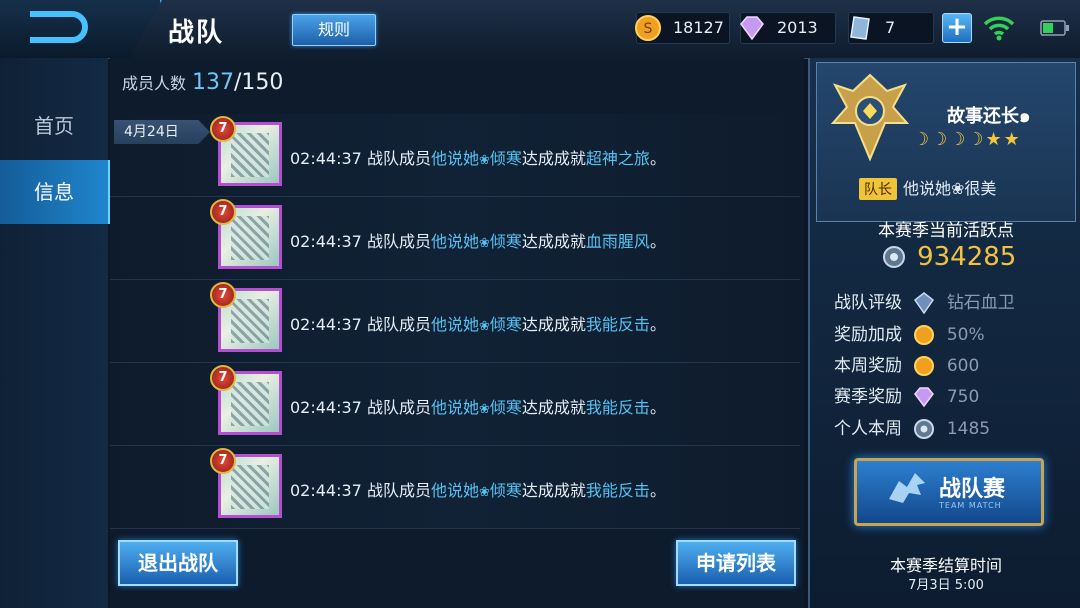 The width and height of the screenshot is (1080, 608). Describe the element at coordinates (967, 257) in the screenshot. I see `activity-score-value: 934285` at that location.